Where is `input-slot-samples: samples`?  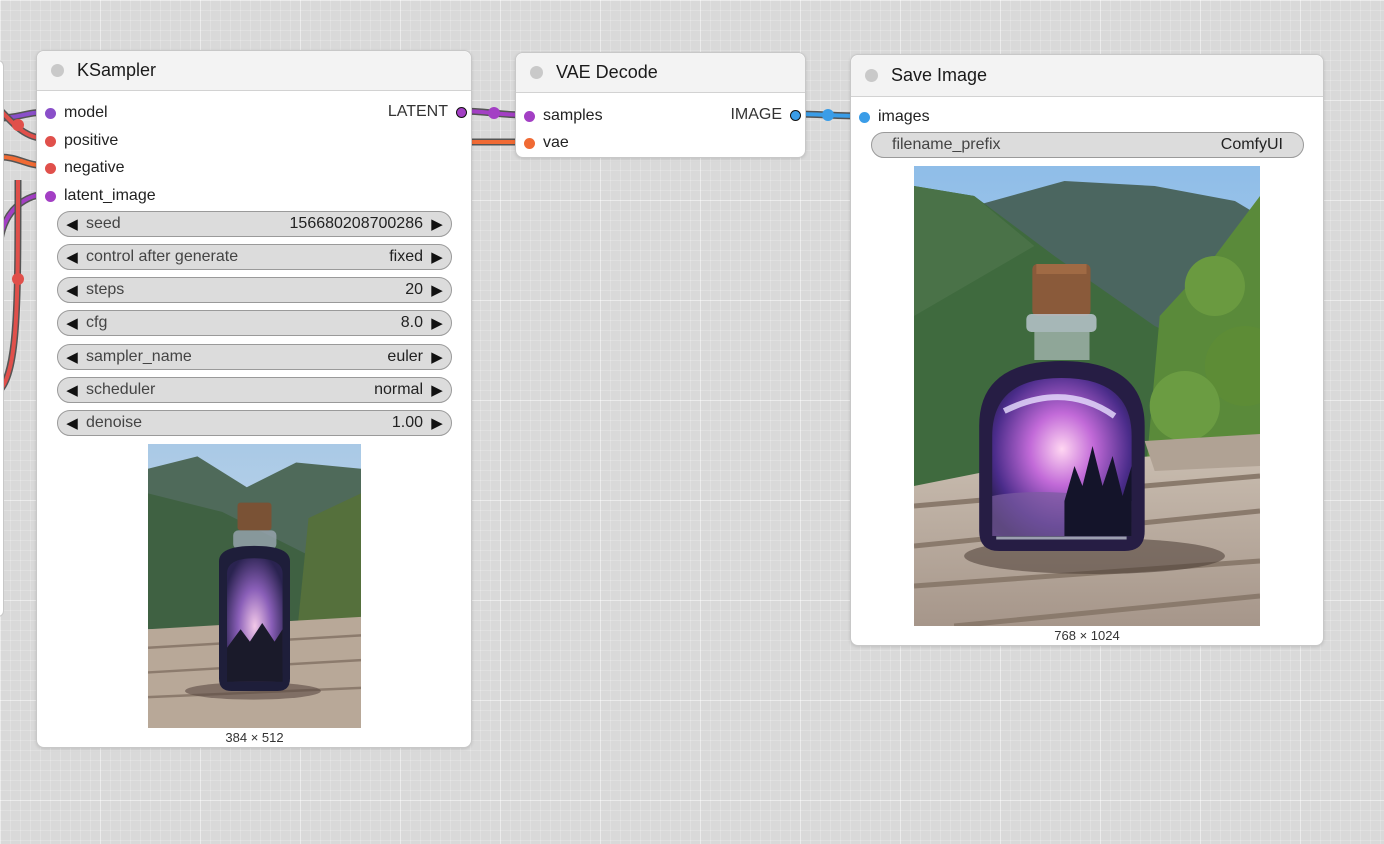
input-slot-samples: samples is located at coordinates (563, 116).